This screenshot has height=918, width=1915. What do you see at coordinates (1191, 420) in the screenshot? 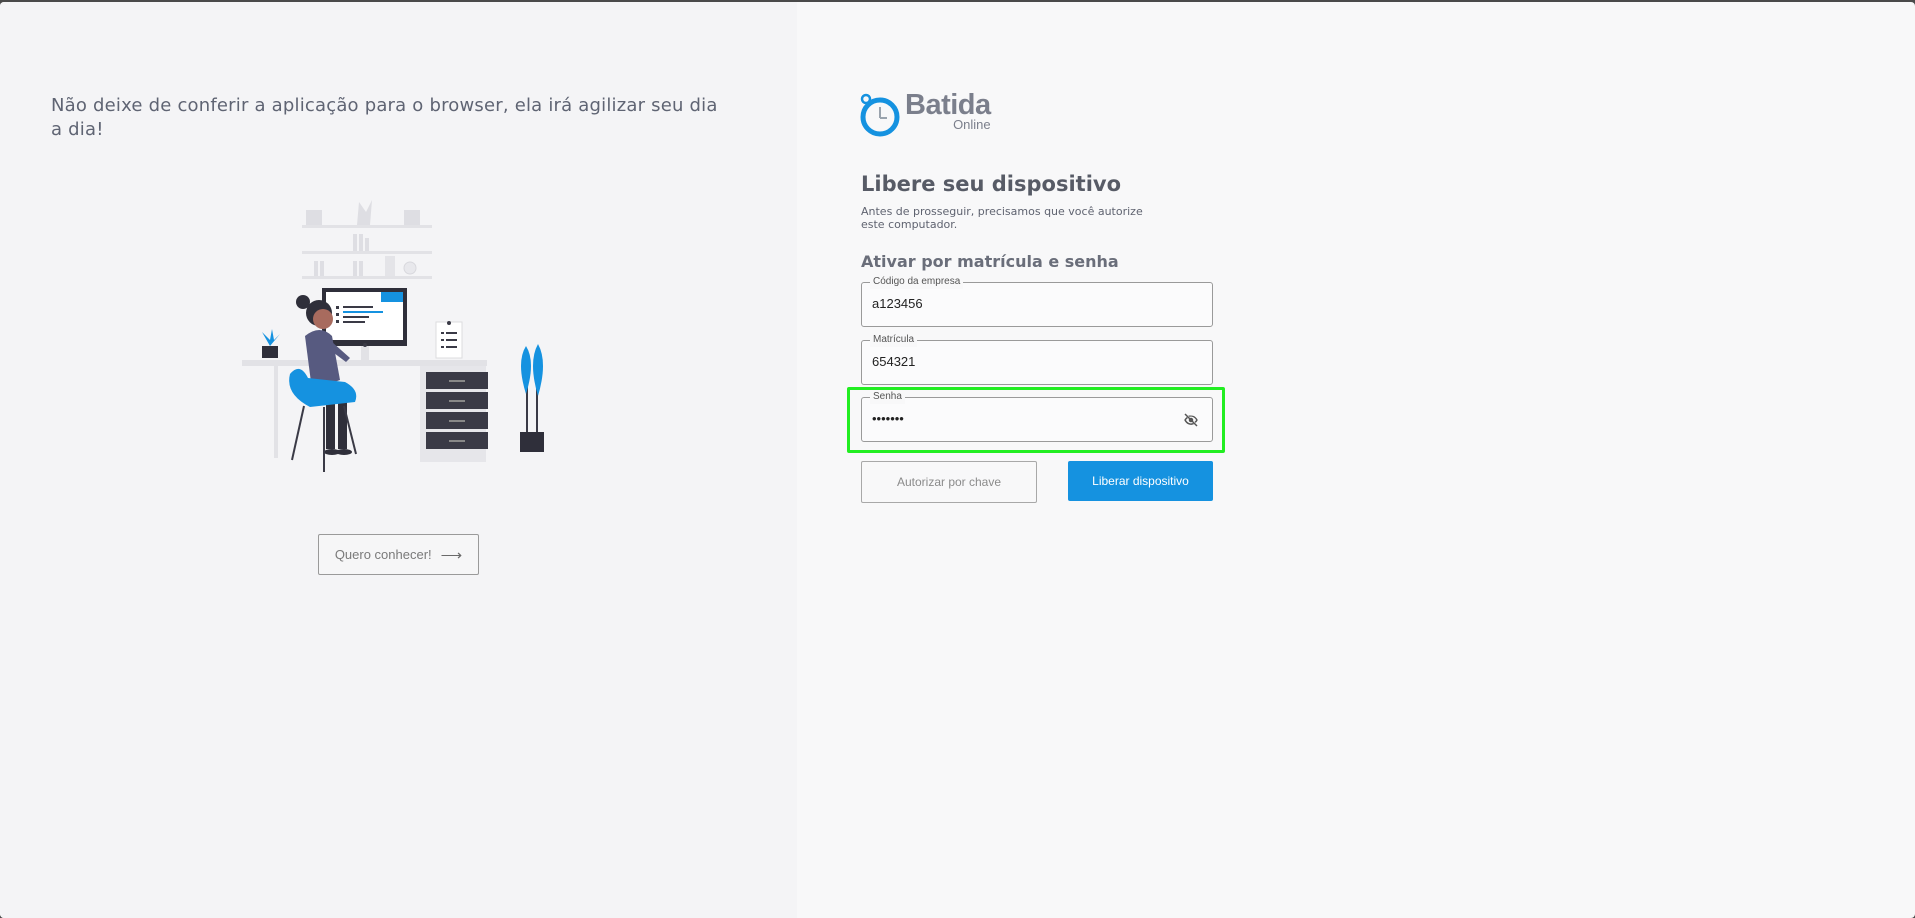
I see `eye-off-icon` at bounding box center [1191, 420].